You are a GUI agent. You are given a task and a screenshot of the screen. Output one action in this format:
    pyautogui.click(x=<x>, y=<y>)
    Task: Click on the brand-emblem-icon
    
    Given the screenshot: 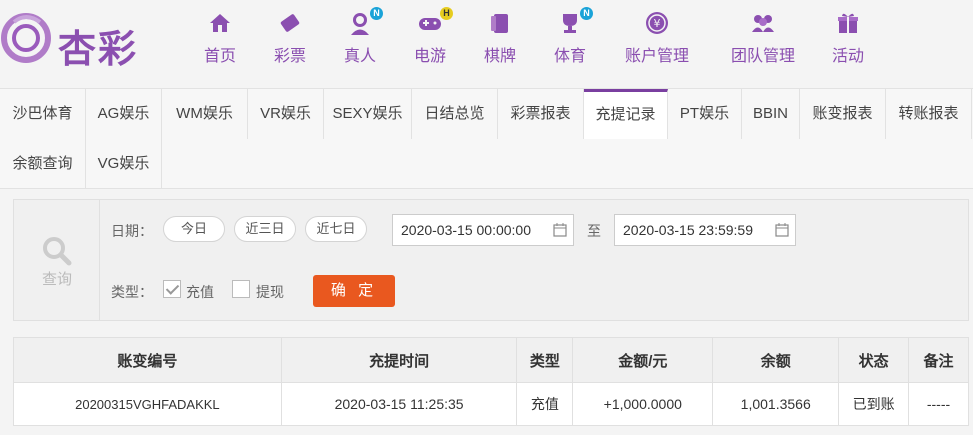 What is the action you would take?
    pyautogui.click(x=26, y=38)
    